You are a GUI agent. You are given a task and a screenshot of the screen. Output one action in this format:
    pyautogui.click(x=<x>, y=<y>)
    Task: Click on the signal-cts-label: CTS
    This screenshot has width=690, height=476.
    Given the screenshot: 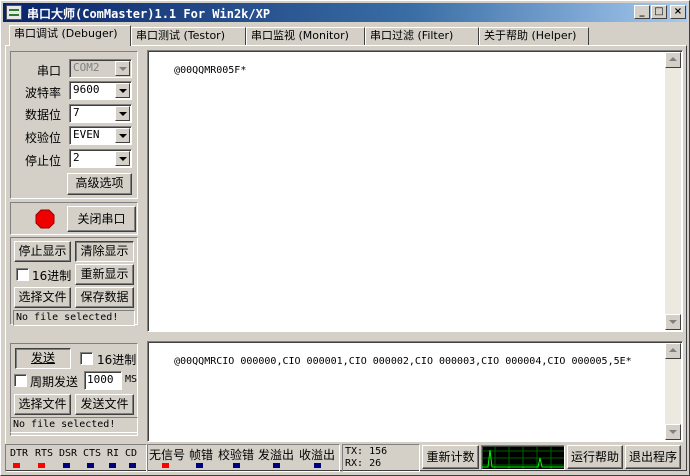 What is the action you would take?
    pyautogui.click(x=92, y=453)
    